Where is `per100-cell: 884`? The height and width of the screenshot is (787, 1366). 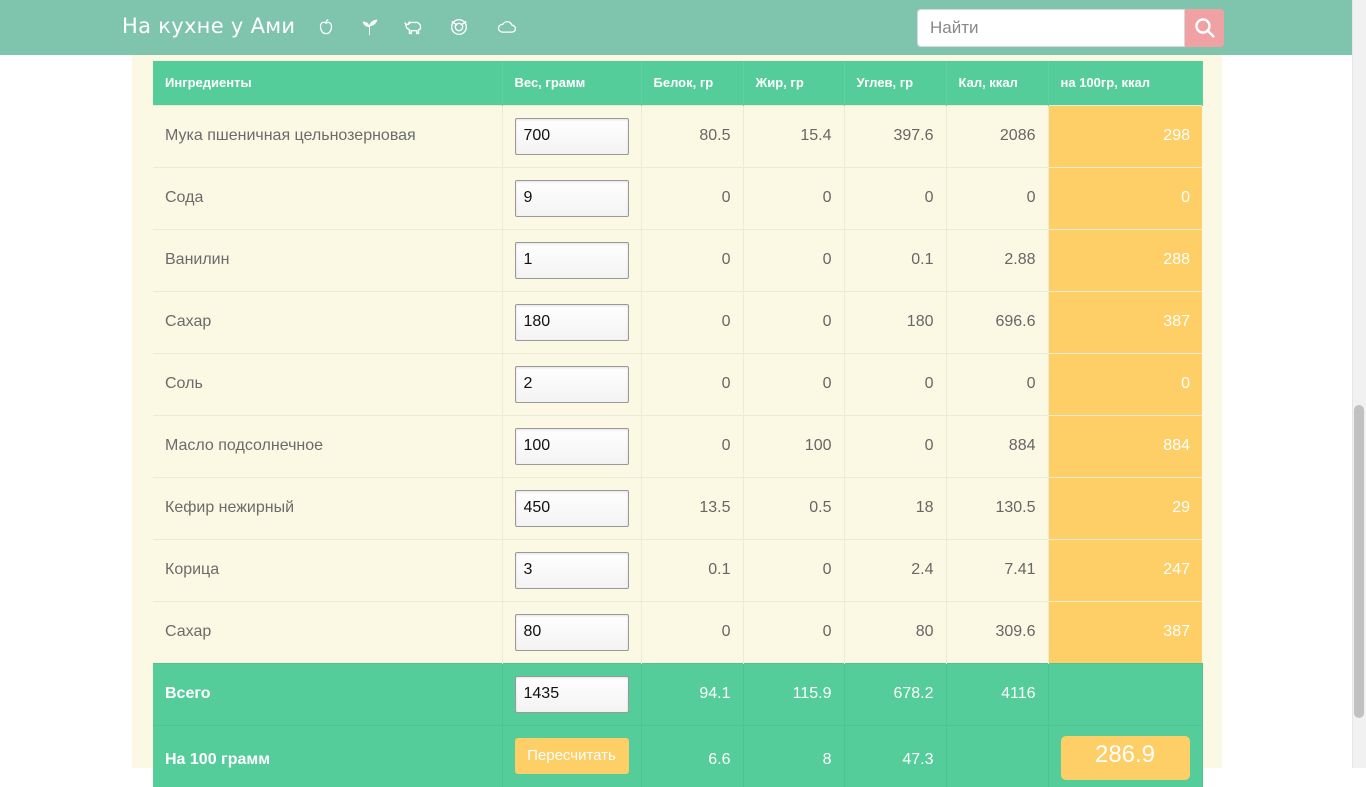
per100-cell: 884 is located at coordinates (1125, 445).